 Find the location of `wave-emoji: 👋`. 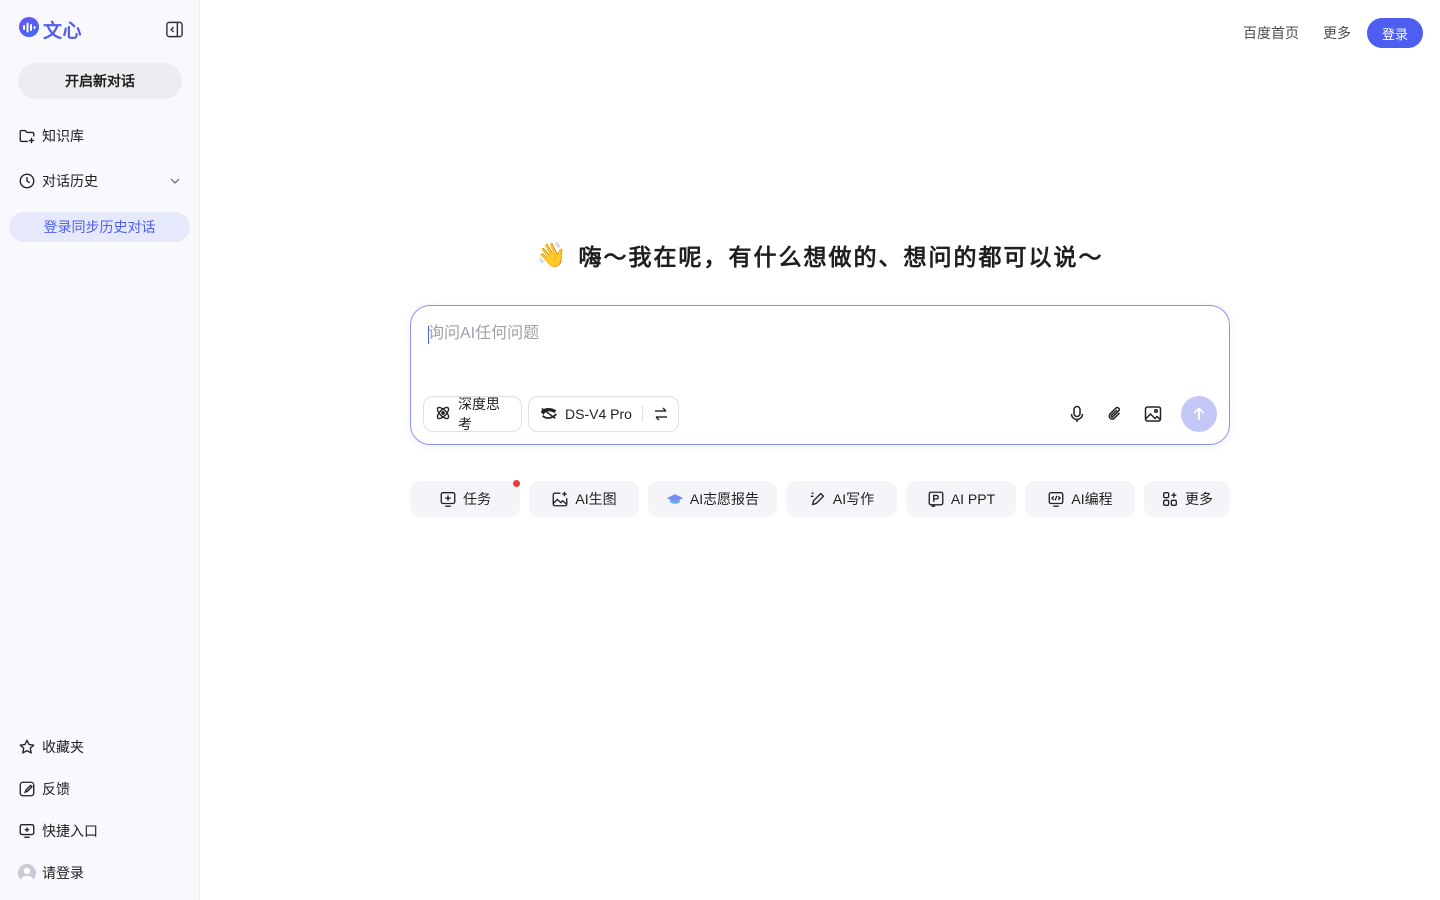

wave-emoji: 👋 is located at coordinates (552, 255).